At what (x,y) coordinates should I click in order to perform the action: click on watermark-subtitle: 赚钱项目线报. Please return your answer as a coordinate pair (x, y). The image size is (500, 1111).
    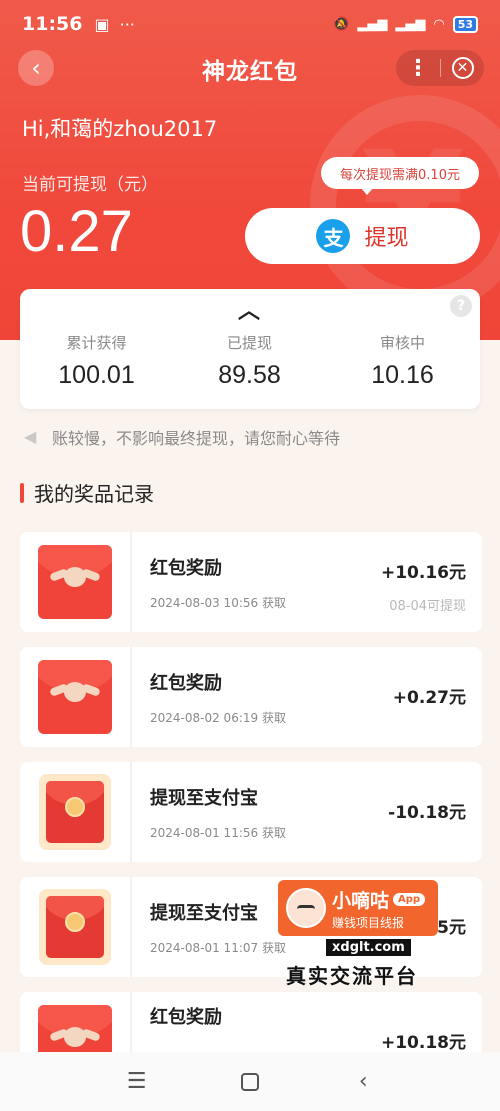
    Looking at the image, I should click on (368, 922).